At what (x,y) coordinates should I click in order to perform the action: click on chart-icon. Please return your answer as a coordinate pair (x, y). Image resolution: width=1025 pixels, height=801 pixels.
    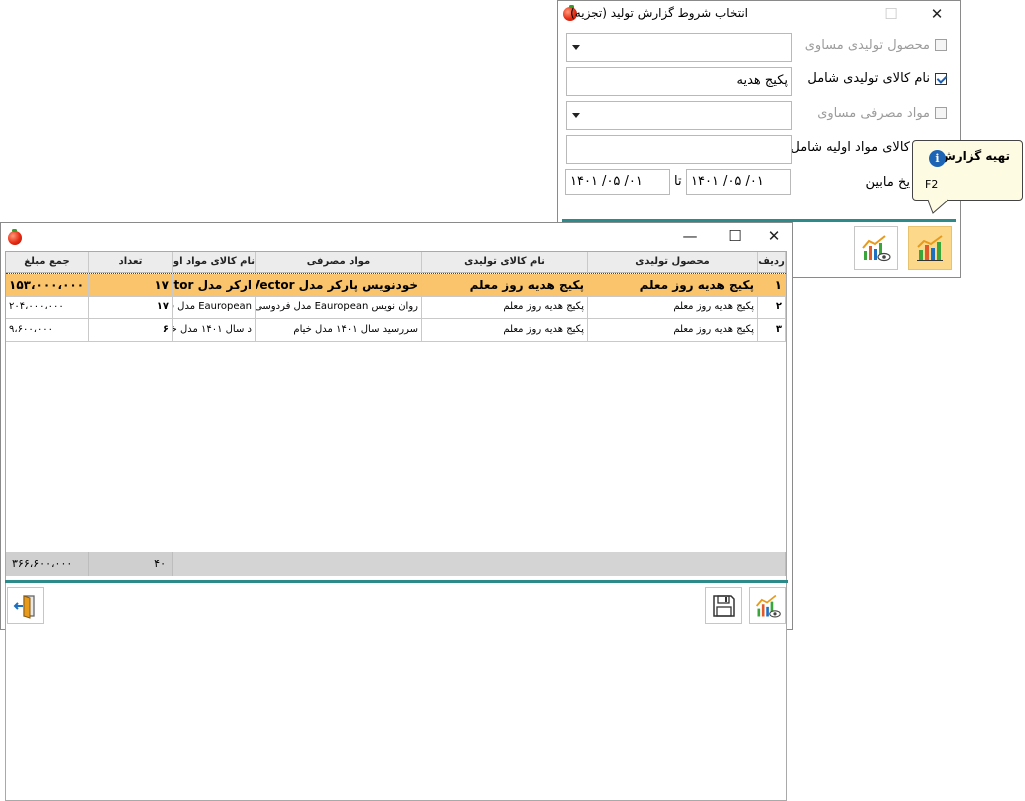
    Looking at the image, I should click on (930, 248).